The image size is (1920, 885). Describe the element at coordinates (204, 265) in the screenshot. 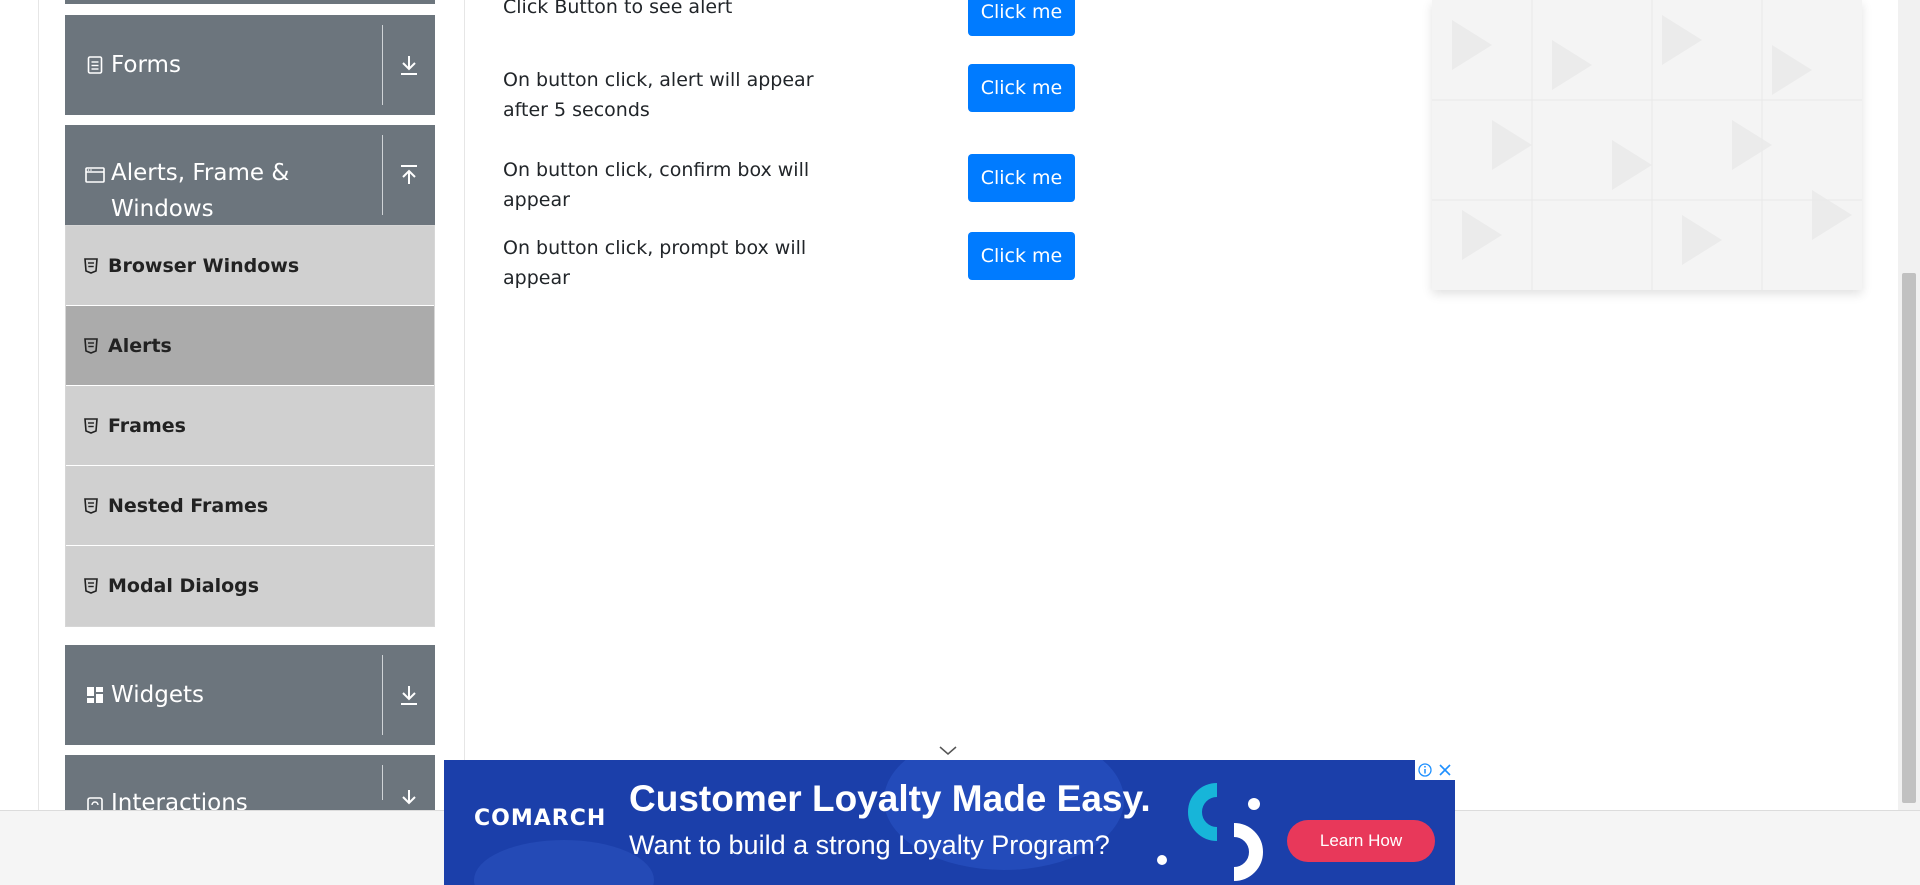

I see `menu-item-label: Browser Windows` at that location.